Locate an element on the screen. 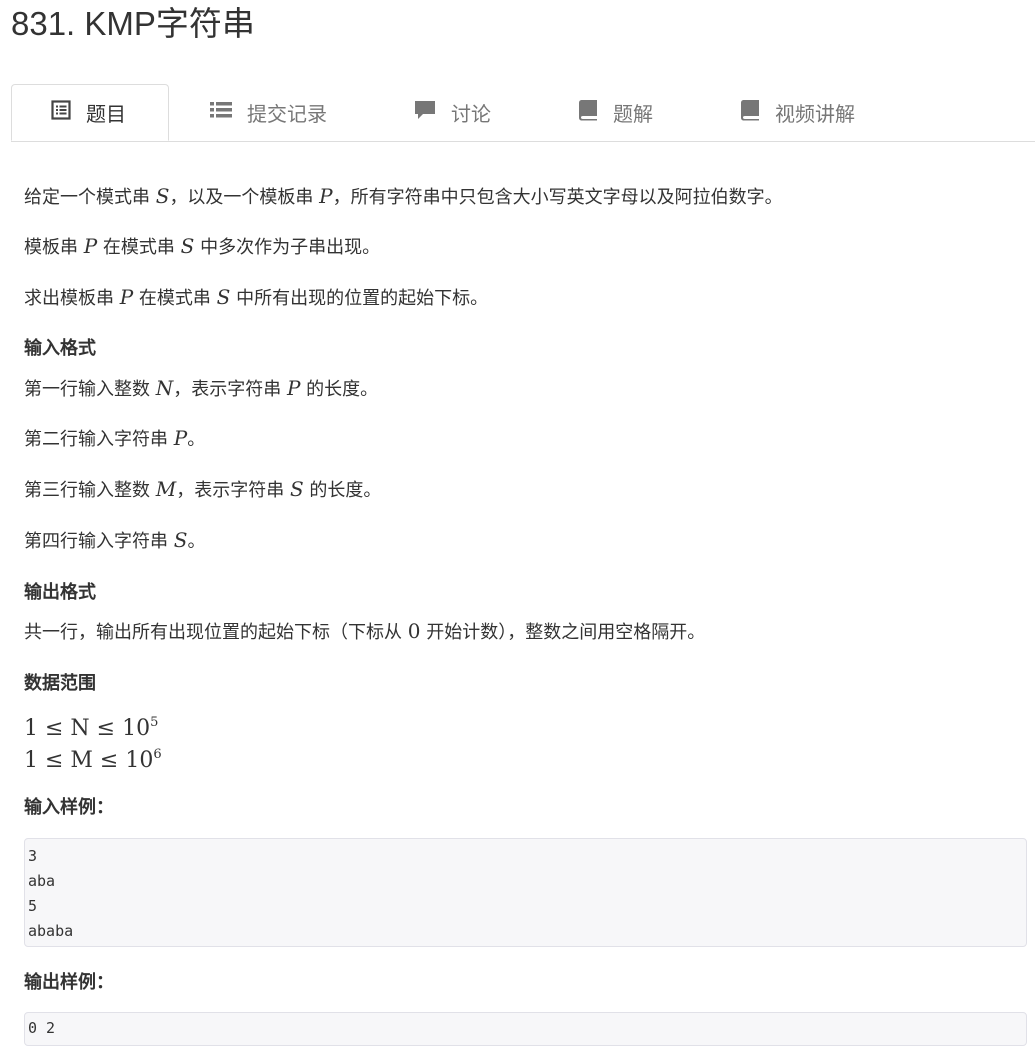  text: 共一行，输出所有出现位置的起始下标（下标从 is located at coordinates (216, 632).